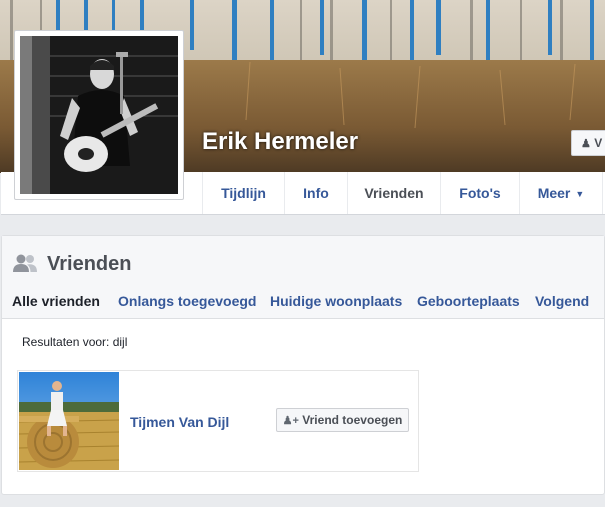 The width and height of the screenshot is (605, 507). I want to click on tab-info: Info, so click(315, 193).